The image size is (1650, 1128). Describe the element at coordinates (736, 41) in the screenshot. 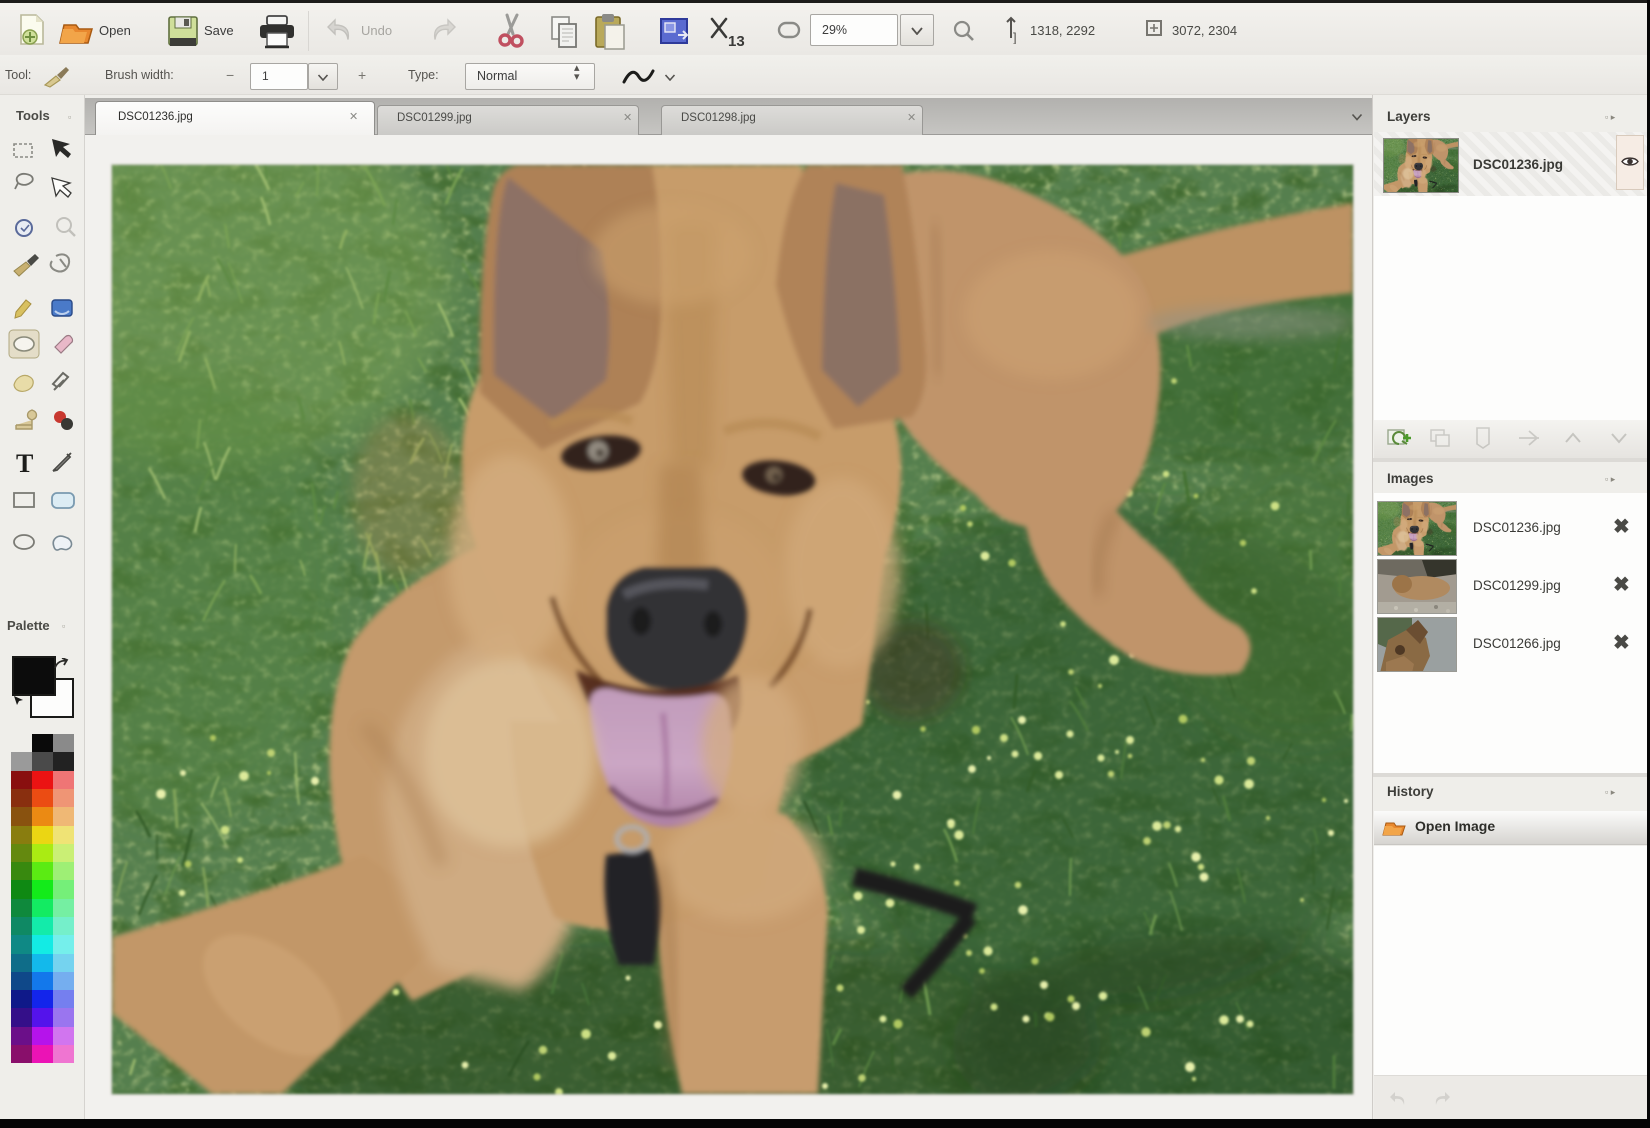

I see `svg-text: 13` at that location.